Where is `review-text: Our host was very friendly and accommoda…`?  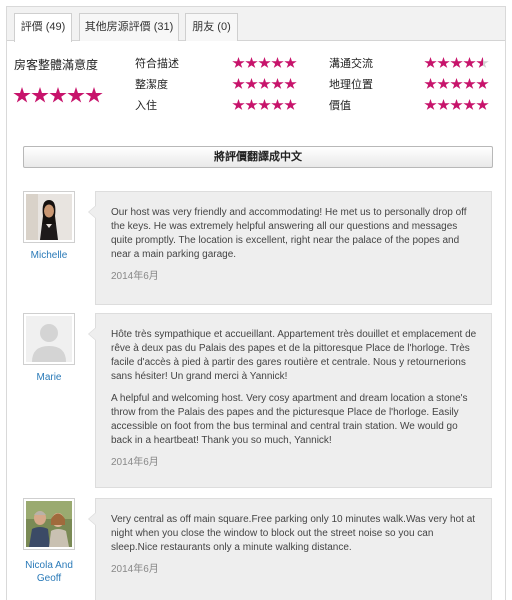 review-text: Our host was very friendly and accommoda… is located at coordinates (289, 233).